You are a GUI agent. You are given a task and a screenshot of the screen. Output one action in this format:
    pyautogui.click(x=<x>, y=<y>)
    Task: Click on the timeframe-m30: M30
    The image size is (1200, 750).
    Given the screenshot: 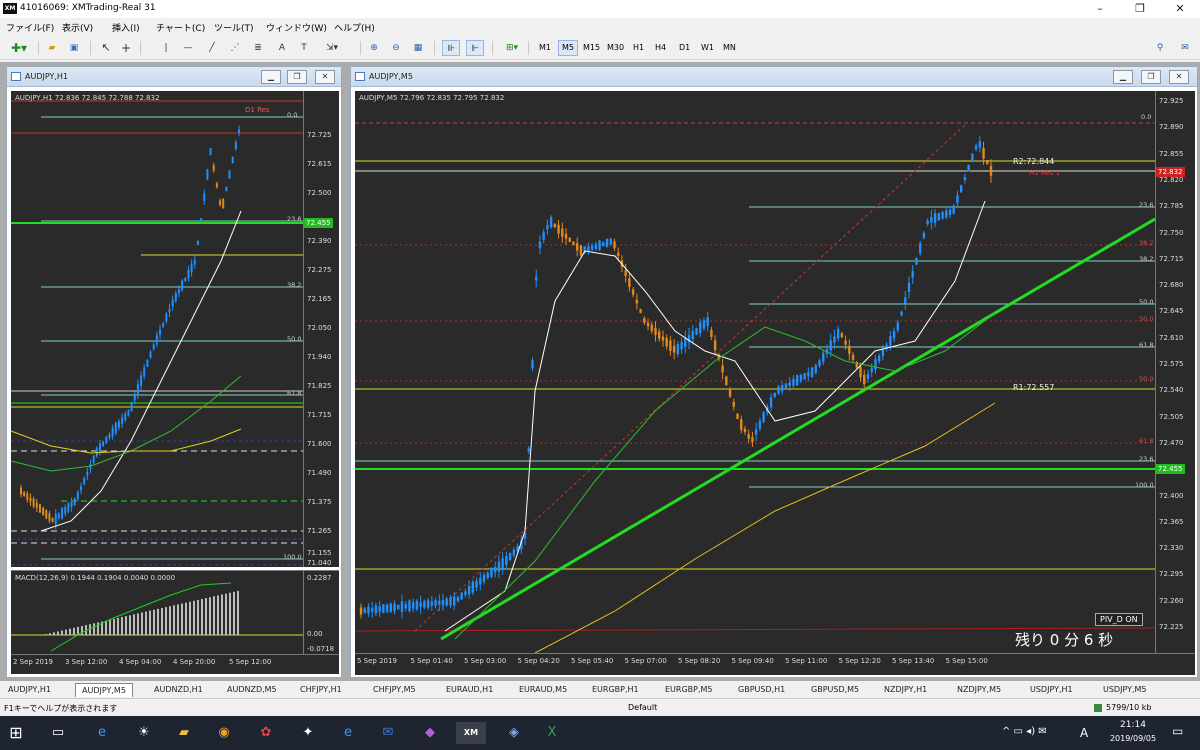 What is the action you would take?
    pyautogui.click(x=615, y=48)
    